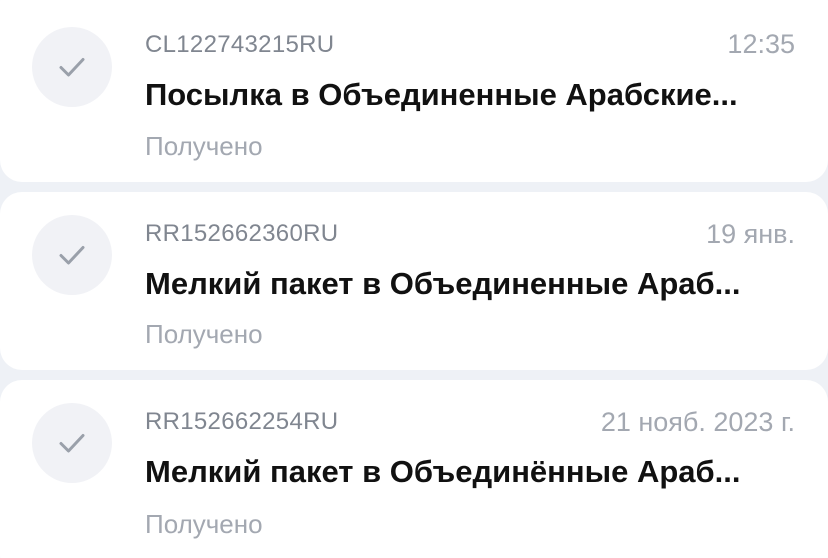  Describe the element at coordinates (697, 422) in the screenshot. I see `shipment-date: 21 нояб. 2023 г.` at that location.